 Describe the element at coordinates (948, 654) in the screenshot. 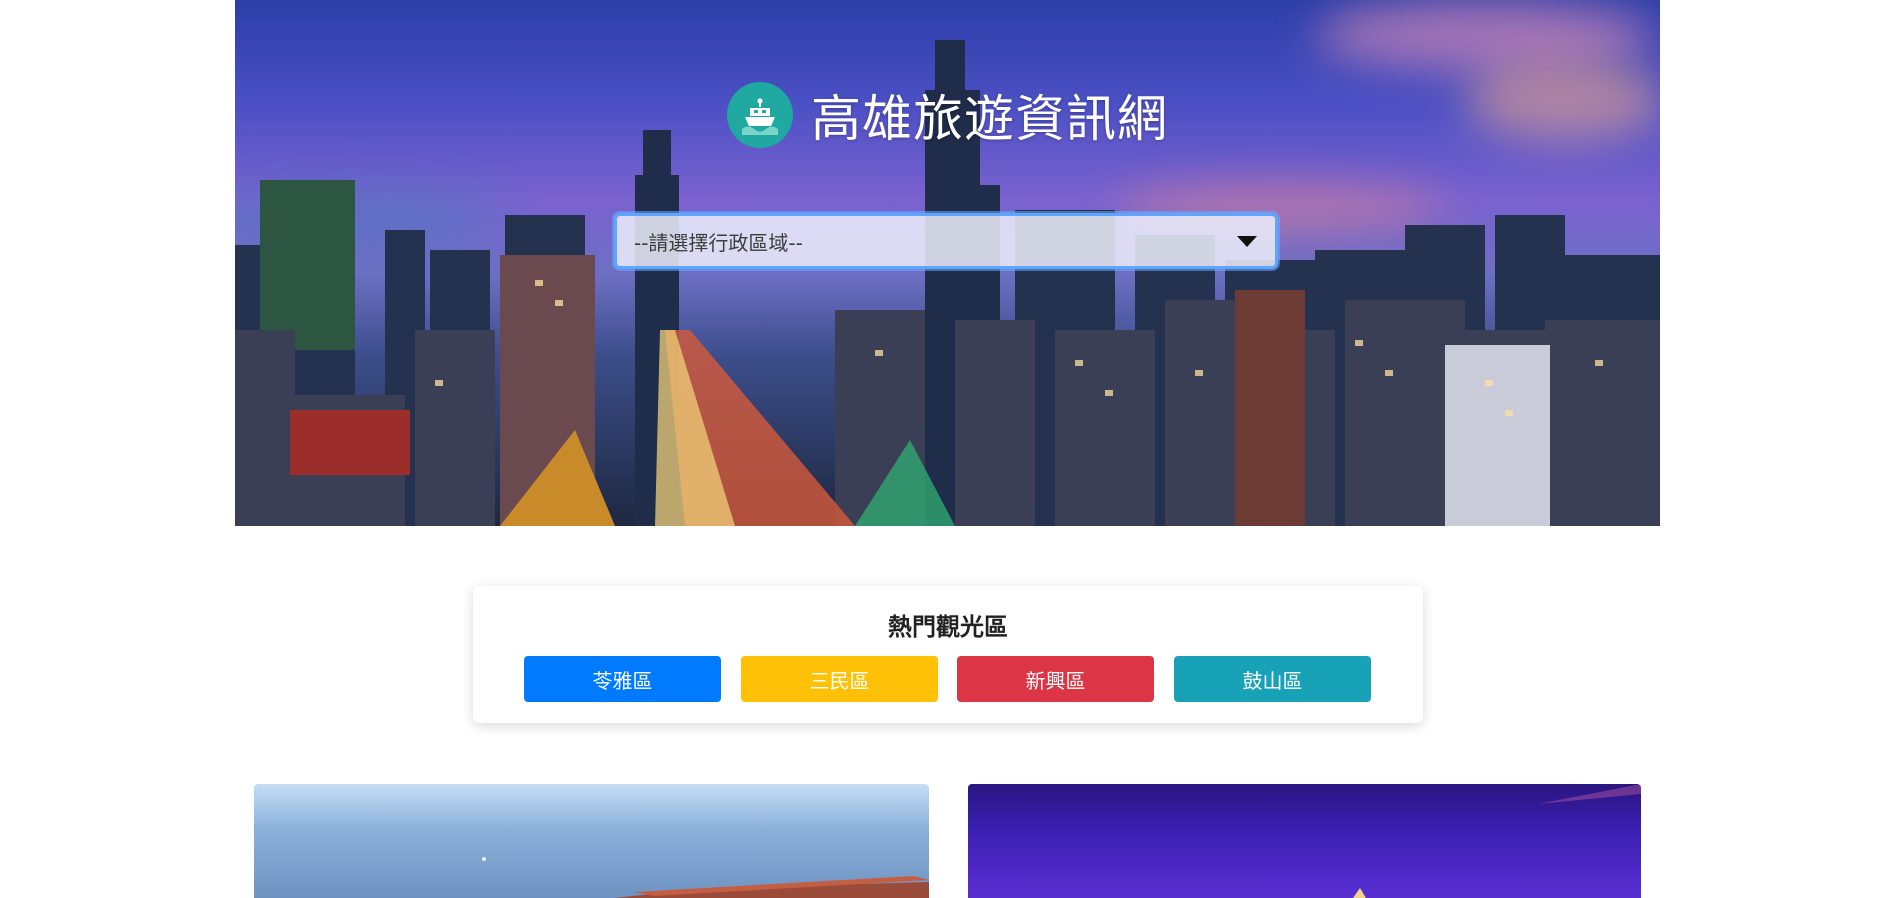

I see `popular-districts-panel: 熱門觀光區 苓雅區 三民區 新興區 鼓山區` at that location.